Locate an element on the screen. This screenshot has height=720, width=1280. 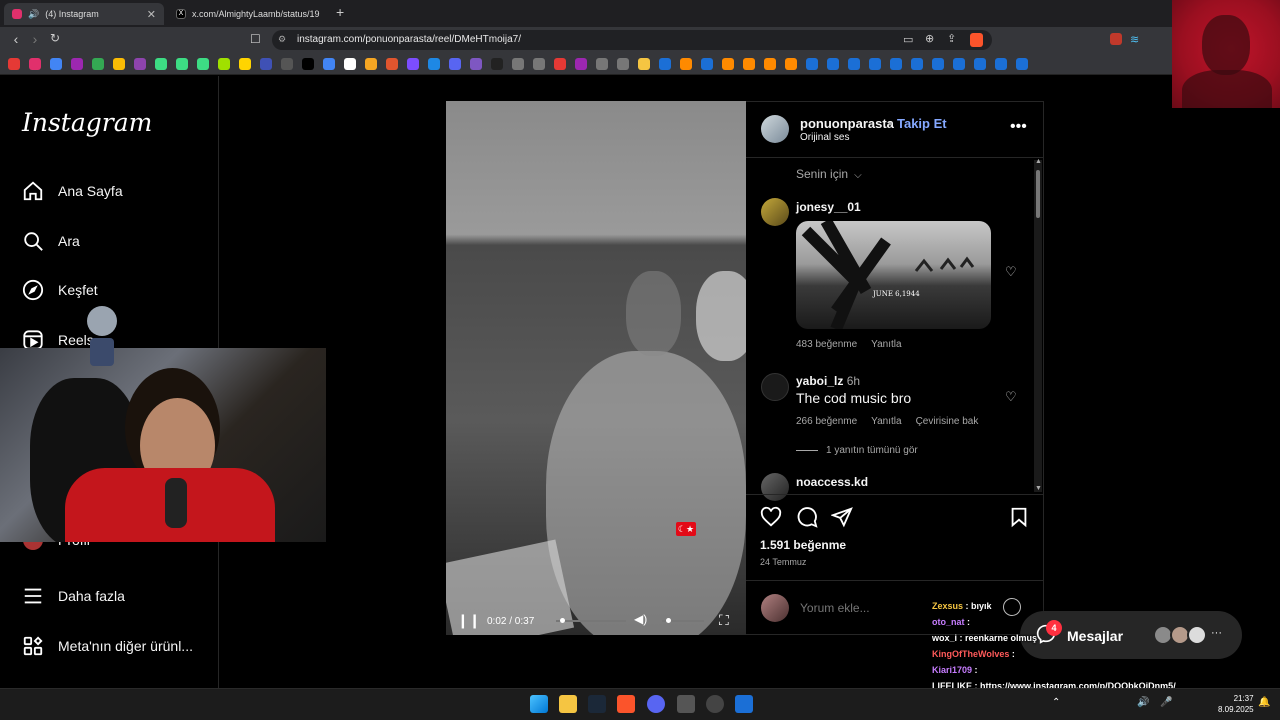
nav-item-explore: Keşfet is located at coordinates (60, 290).